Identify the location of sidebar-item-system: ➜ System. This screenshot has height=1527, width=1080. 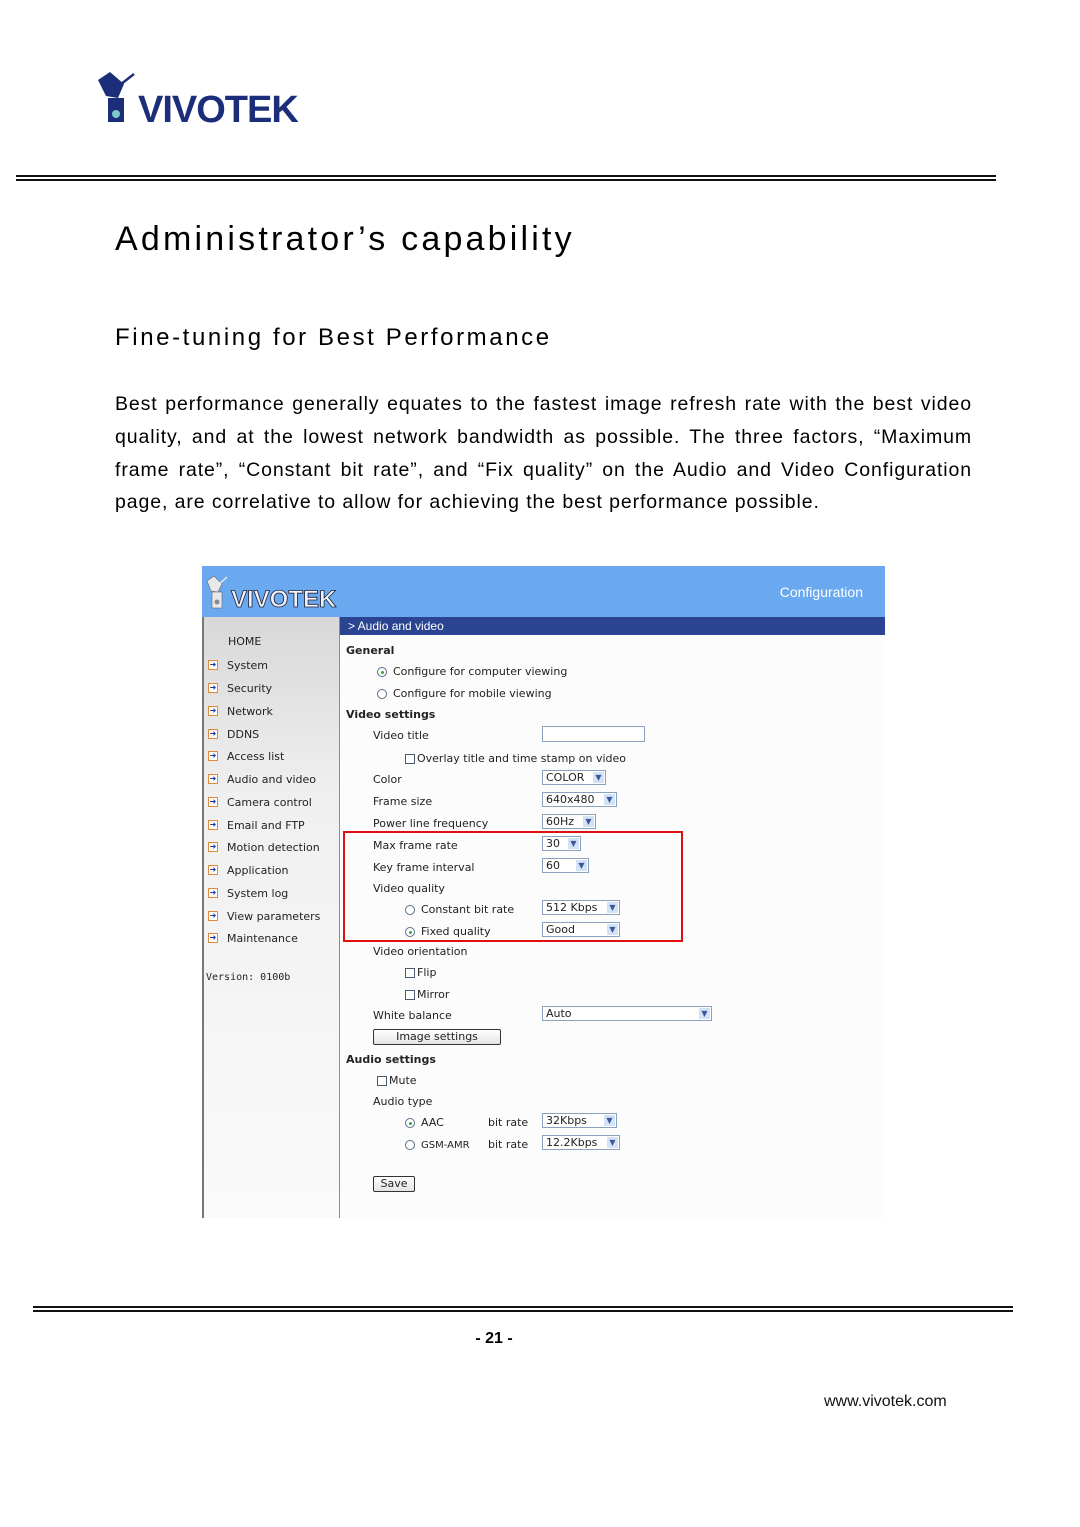
(238, 665).